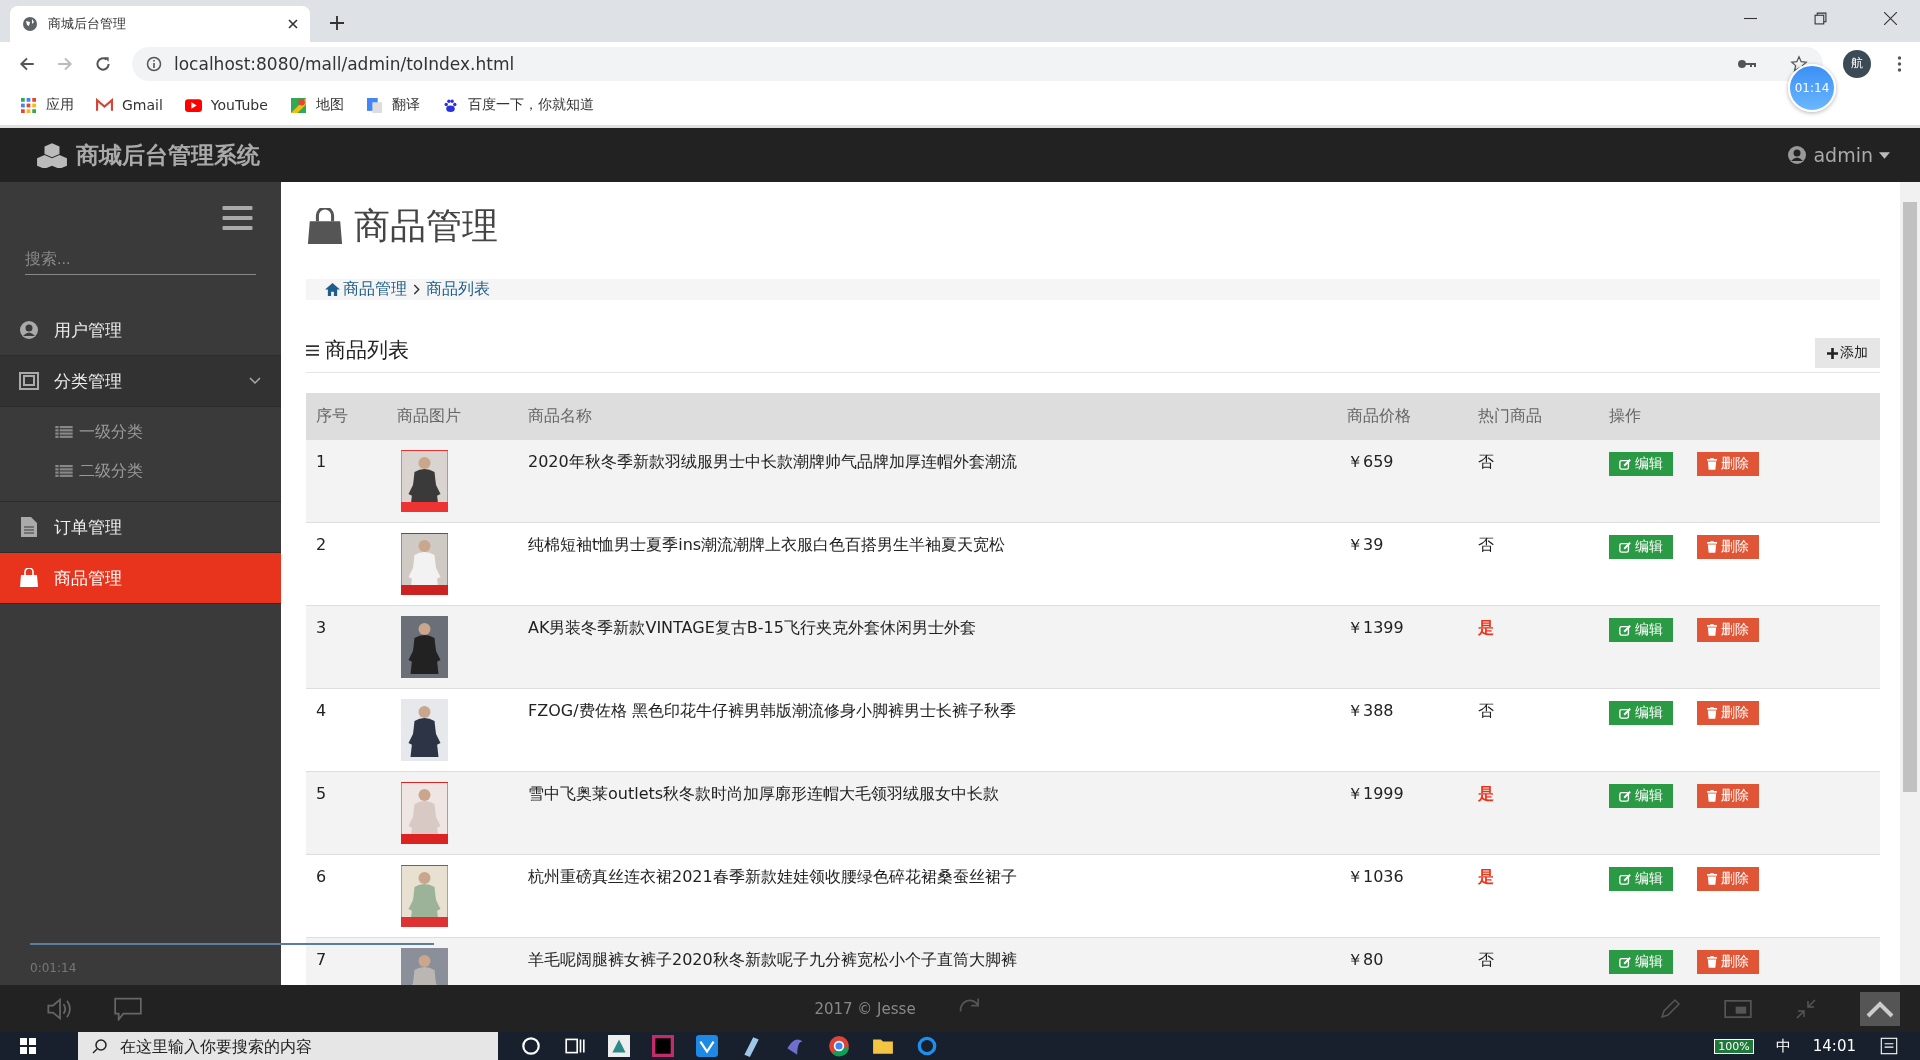 The image size is (1920, 1060). Describe the element at coordinates (60, 105) in the screenshot. I see `bookmark-link: 应用` at that location.